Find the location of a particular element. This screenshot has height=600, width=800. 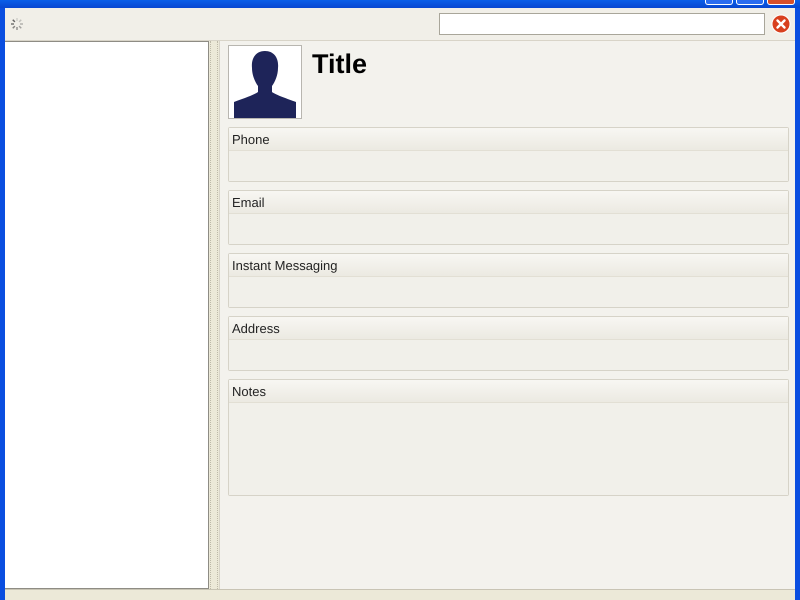

close-button is located at coordinates (781, 2).